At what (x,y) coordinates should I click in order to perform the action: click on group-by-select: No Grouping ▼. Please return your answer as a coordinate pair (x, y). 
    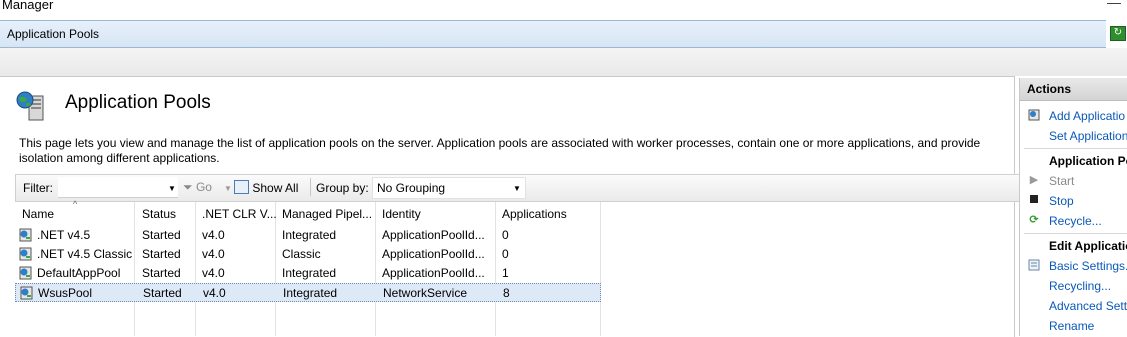
    Looking at the image, I should click on (449, 188).